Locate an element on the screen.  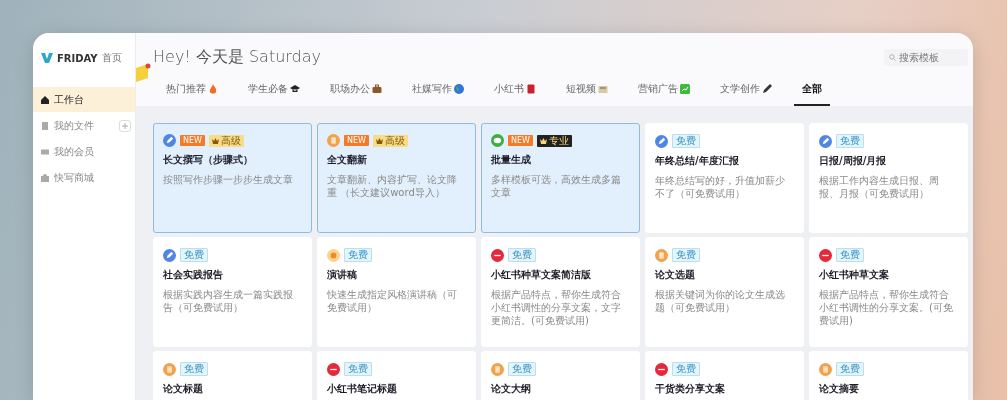
template-card: 免费 年终总结/年度汇报 年终总结写的好，升值加薪少不了（可免费试用） is located at coordinates (724, 178).